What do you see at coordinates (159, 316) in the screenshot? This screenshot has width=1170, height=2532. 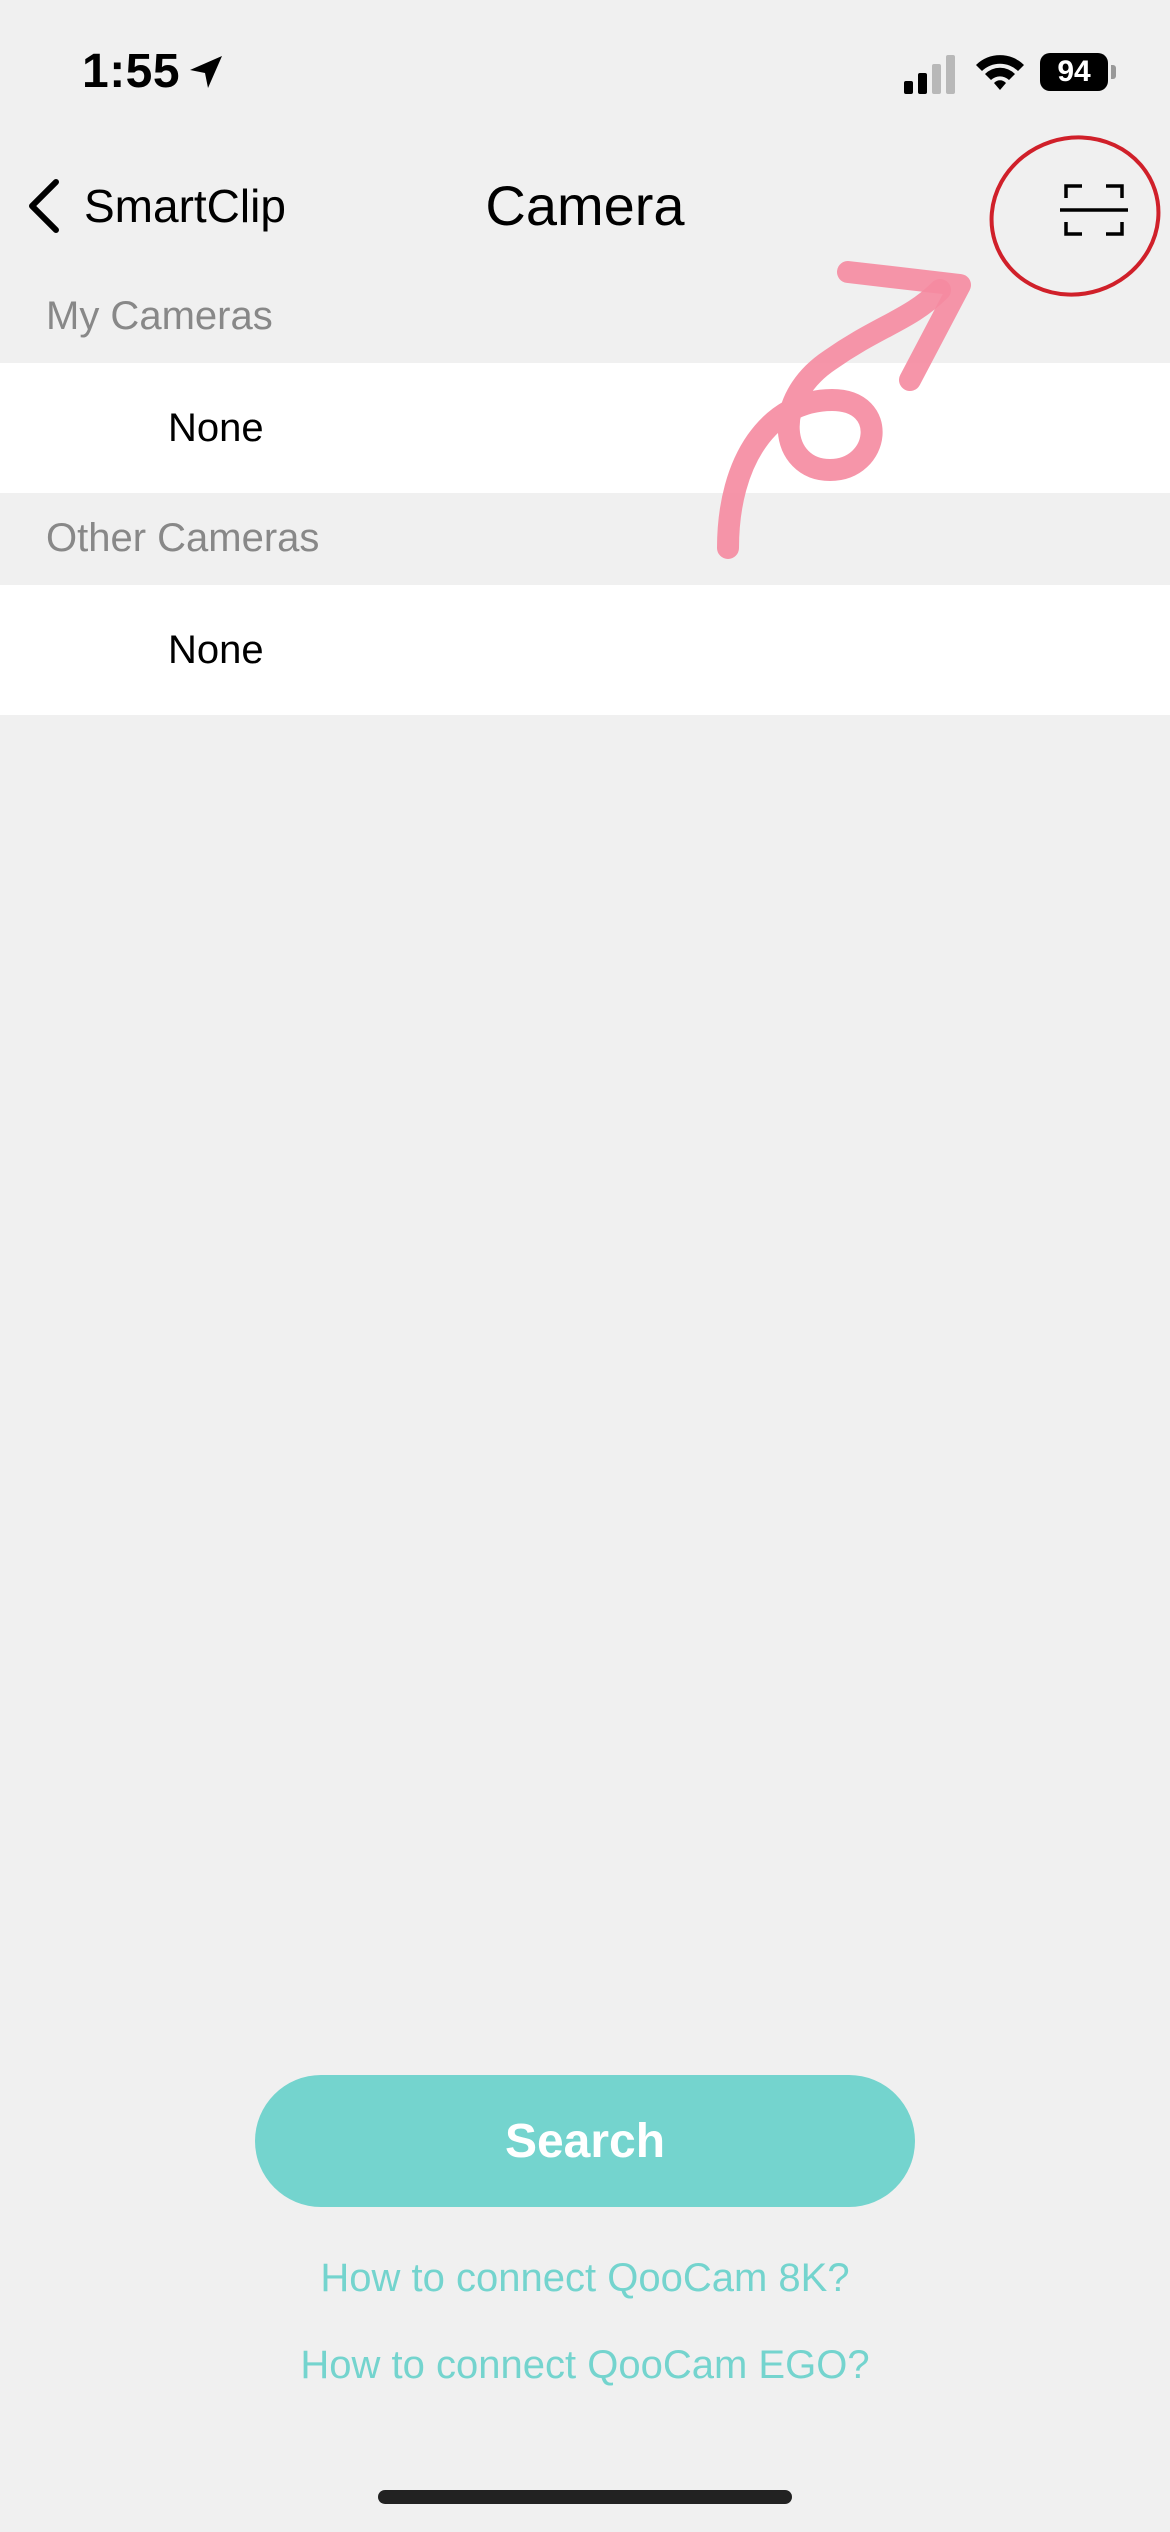 I see `section-header-my-cameras: My Cameras` at bounding box center [159, 316].